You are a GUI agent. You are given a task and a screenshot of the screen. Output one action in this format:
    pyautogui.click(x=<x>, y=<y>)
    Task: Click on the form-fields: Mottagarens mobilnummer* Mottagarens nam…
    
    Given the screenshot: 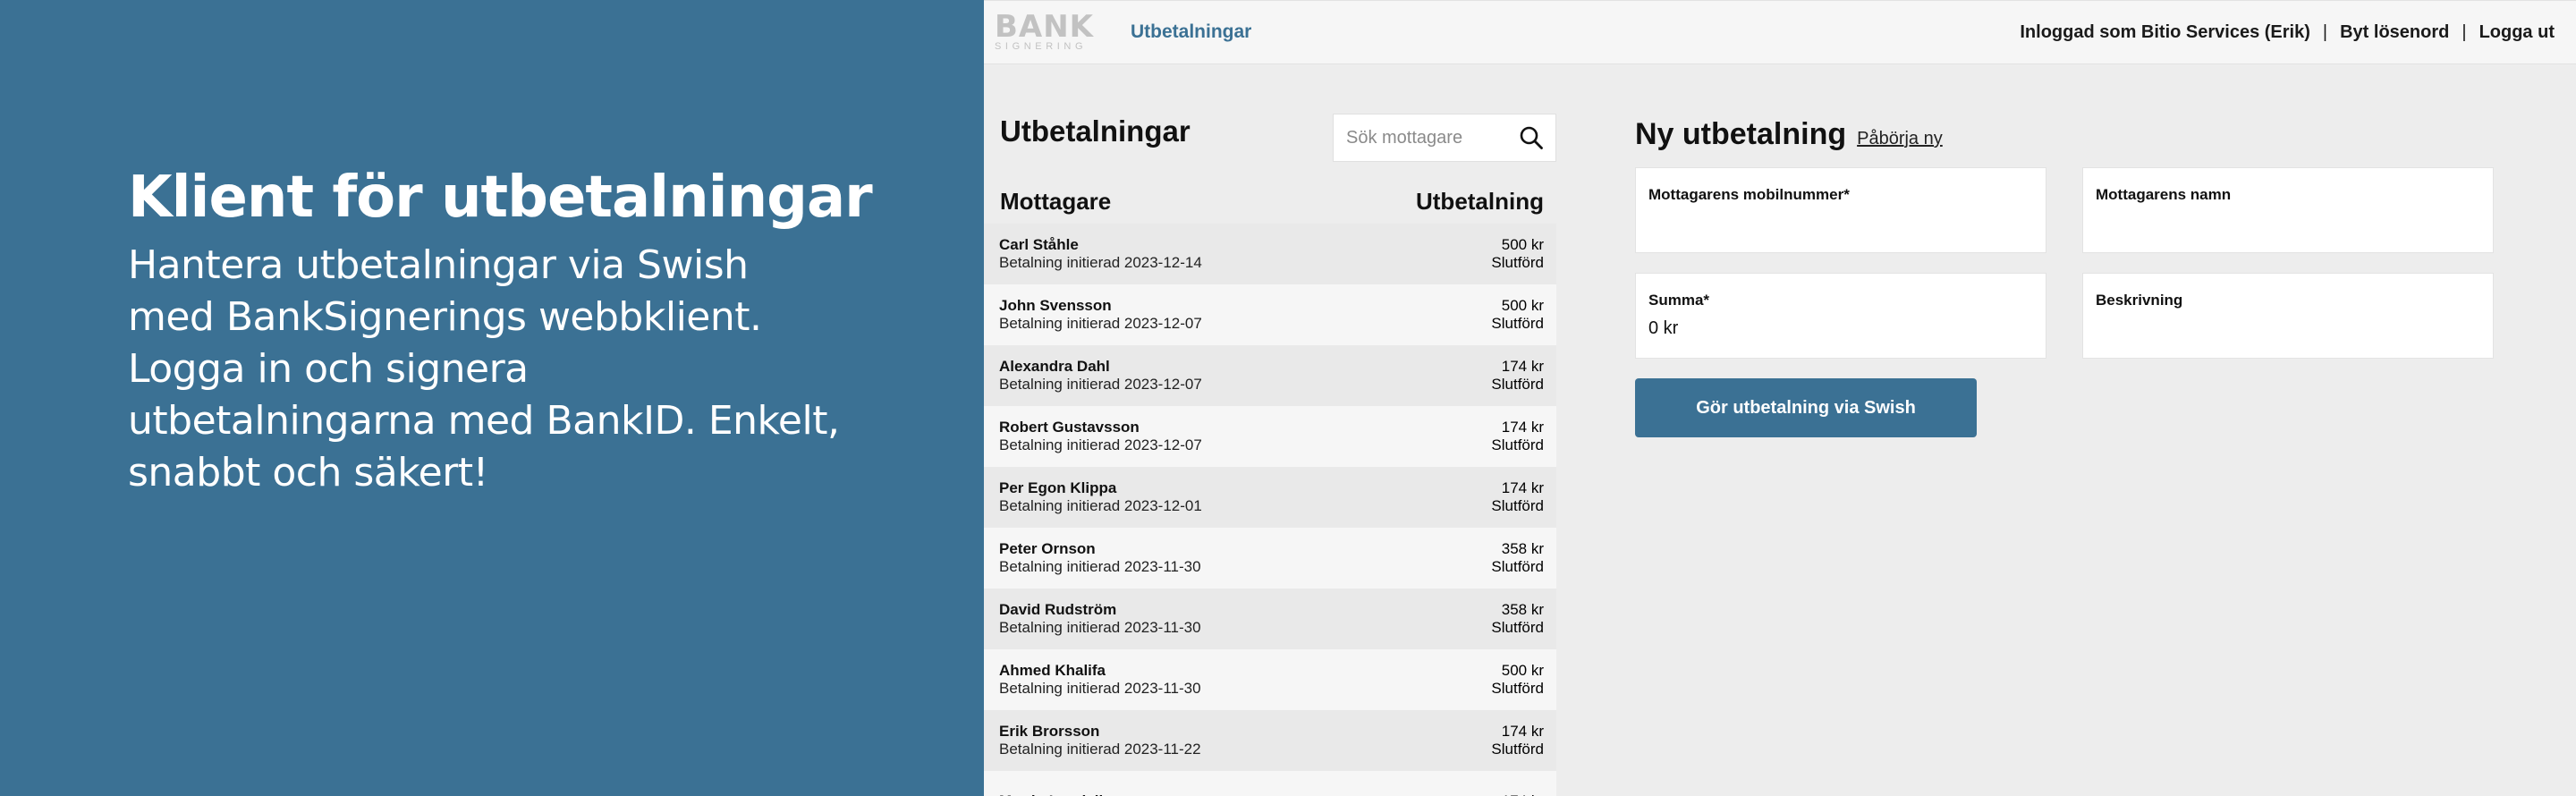 What is the action you would take?
    pyautogui.click(x=2073, y=263)
    